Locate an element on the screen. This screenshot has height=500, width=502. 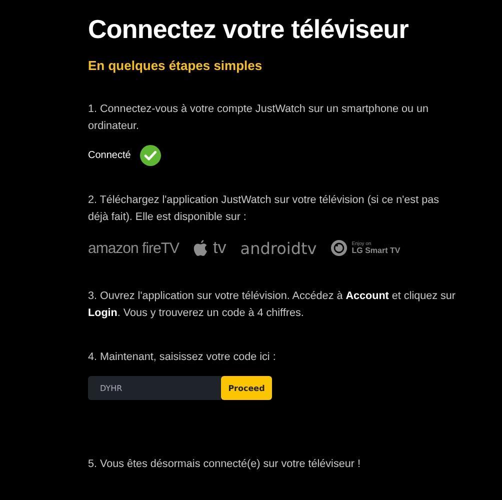
lg-icon is located at coordinates (338, 248).